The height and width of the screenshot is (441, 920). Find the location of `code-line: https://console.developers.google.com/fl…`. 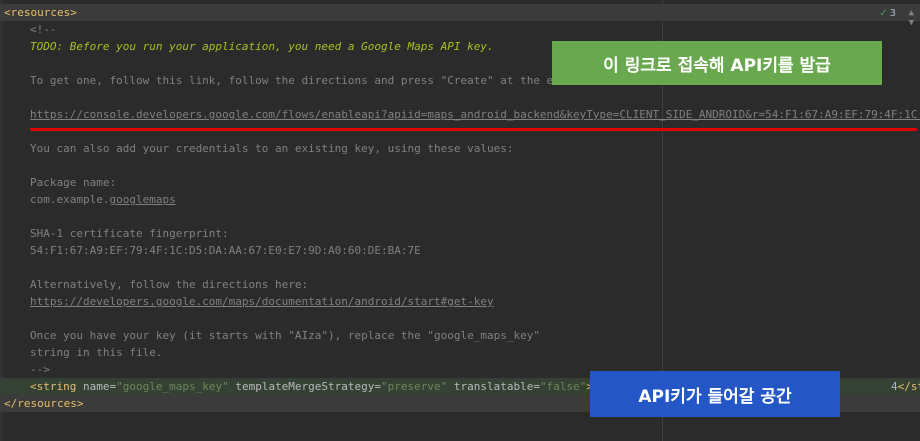

code-line: https://console.developers.google.com/fl… is located at coordinates (460, 114).